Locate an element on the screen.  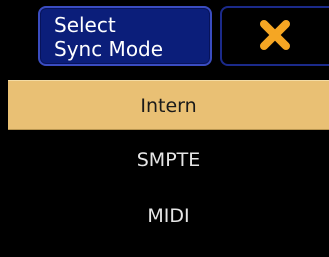
close-button is located at coordinates (274, 36).